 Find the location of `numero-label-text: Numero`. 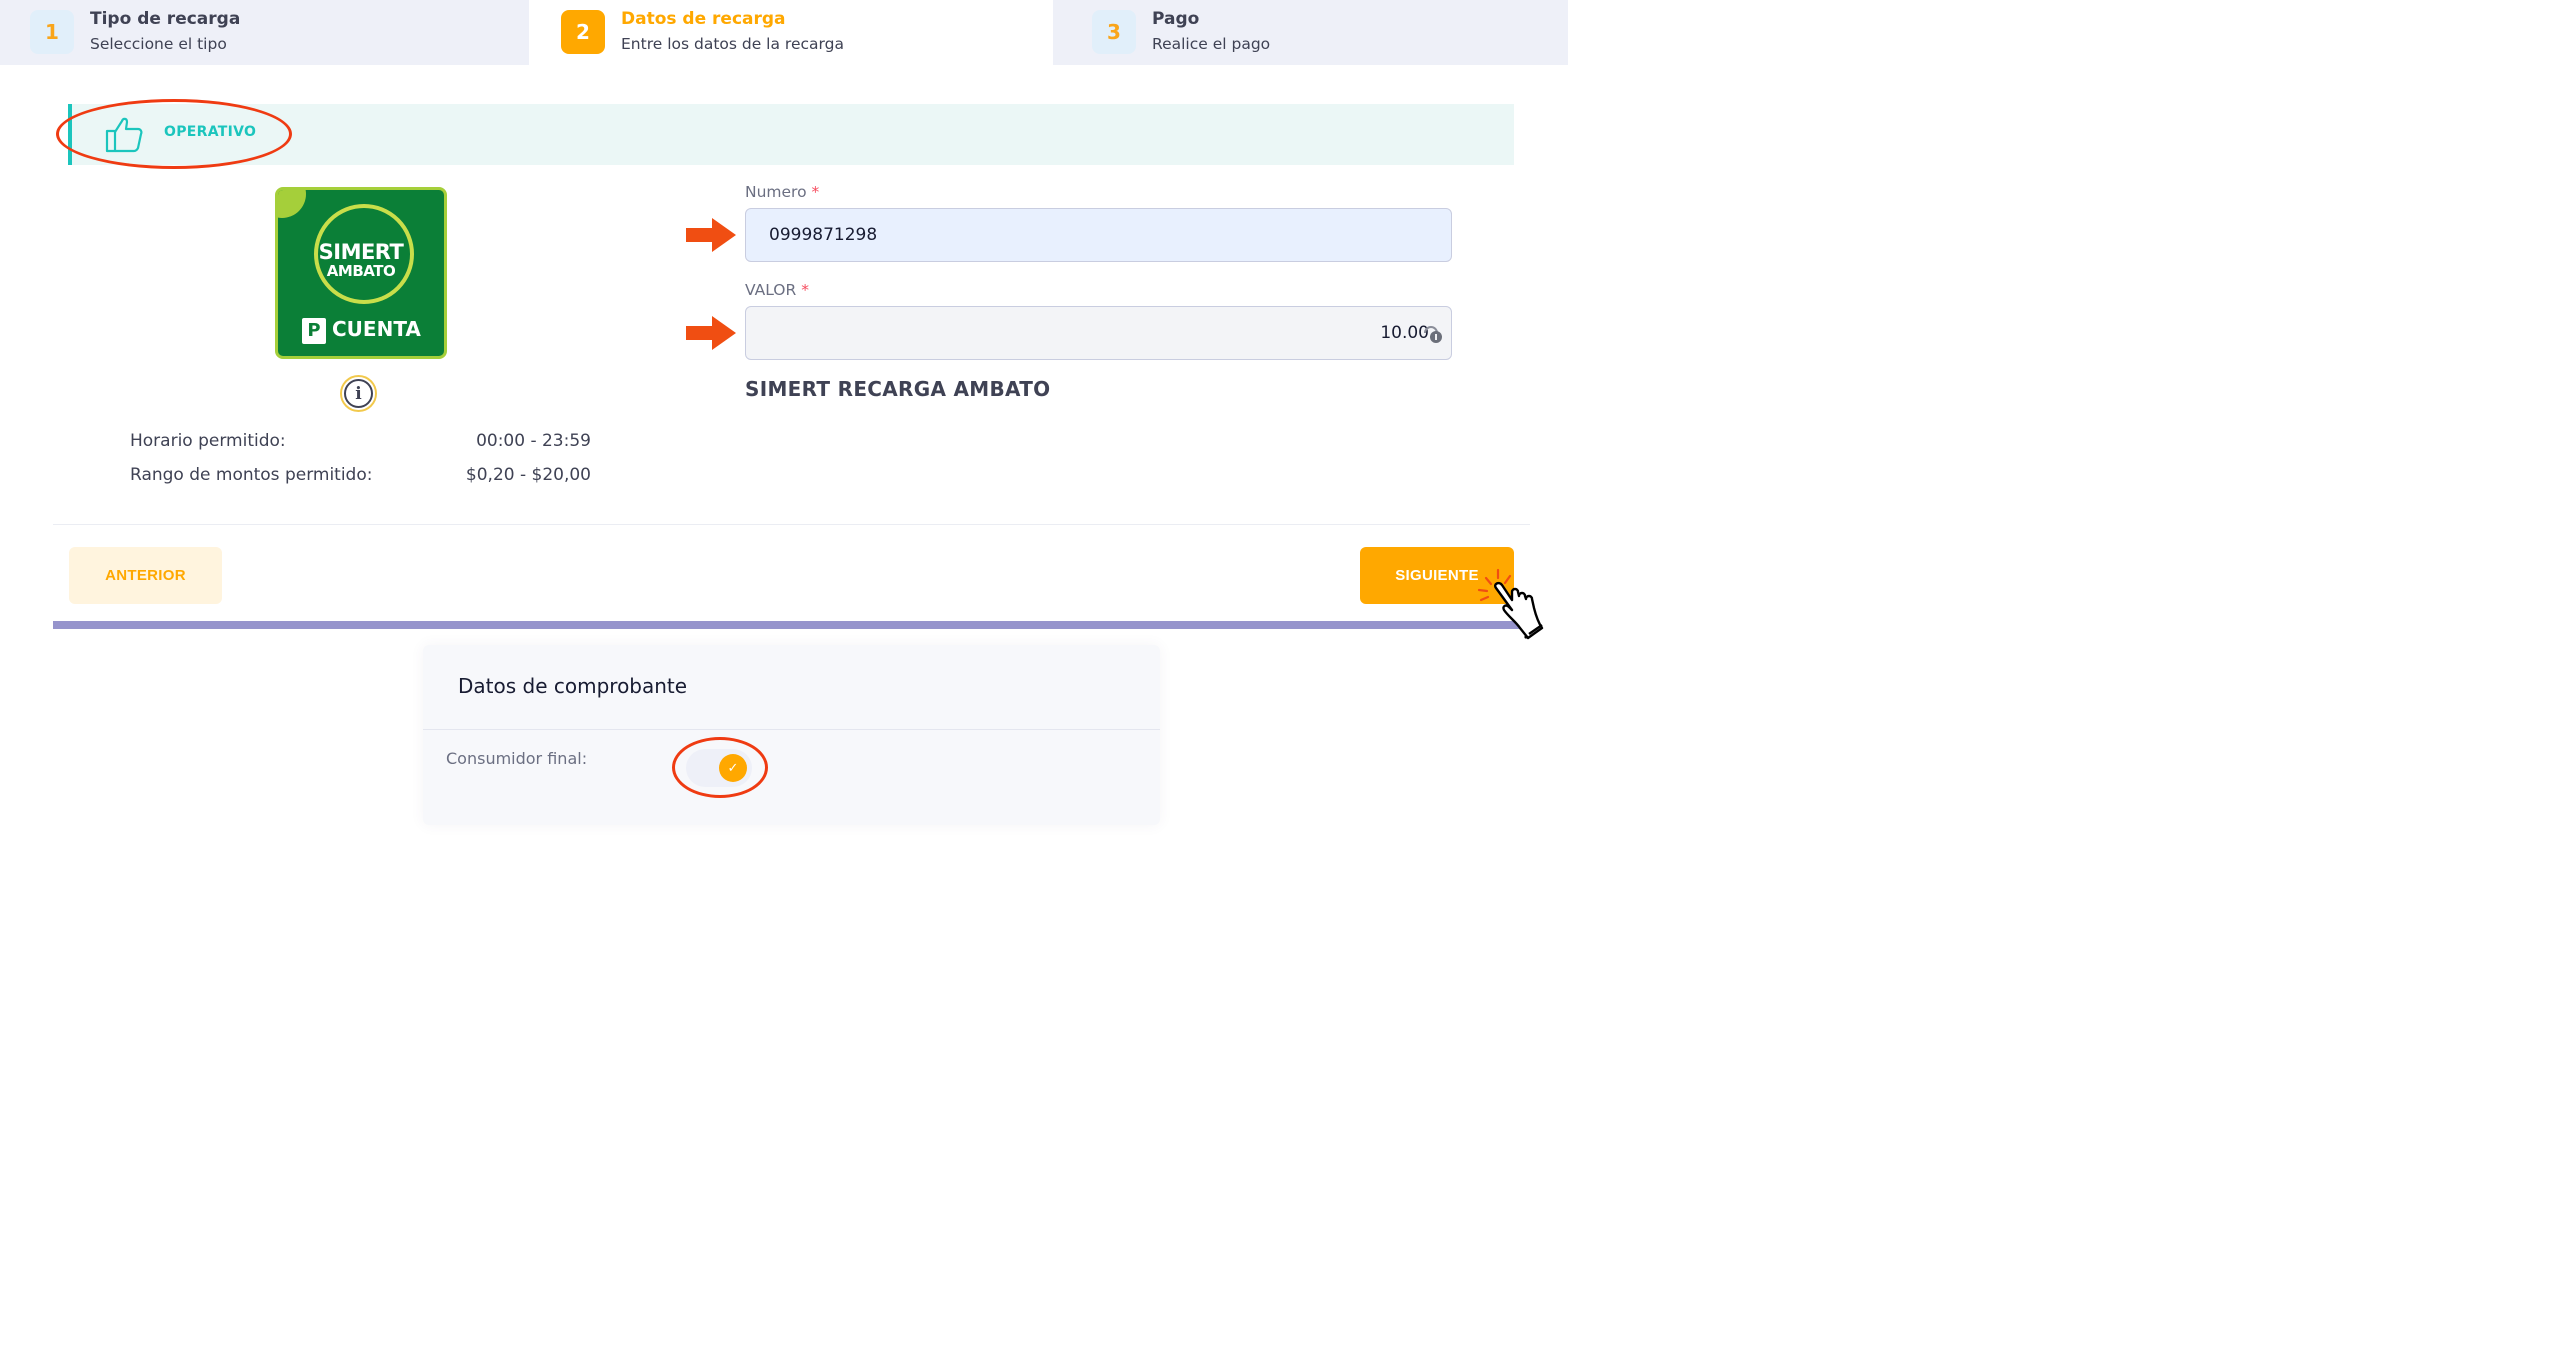

numero-label-text: Numero is located at coordinates (776, 192).